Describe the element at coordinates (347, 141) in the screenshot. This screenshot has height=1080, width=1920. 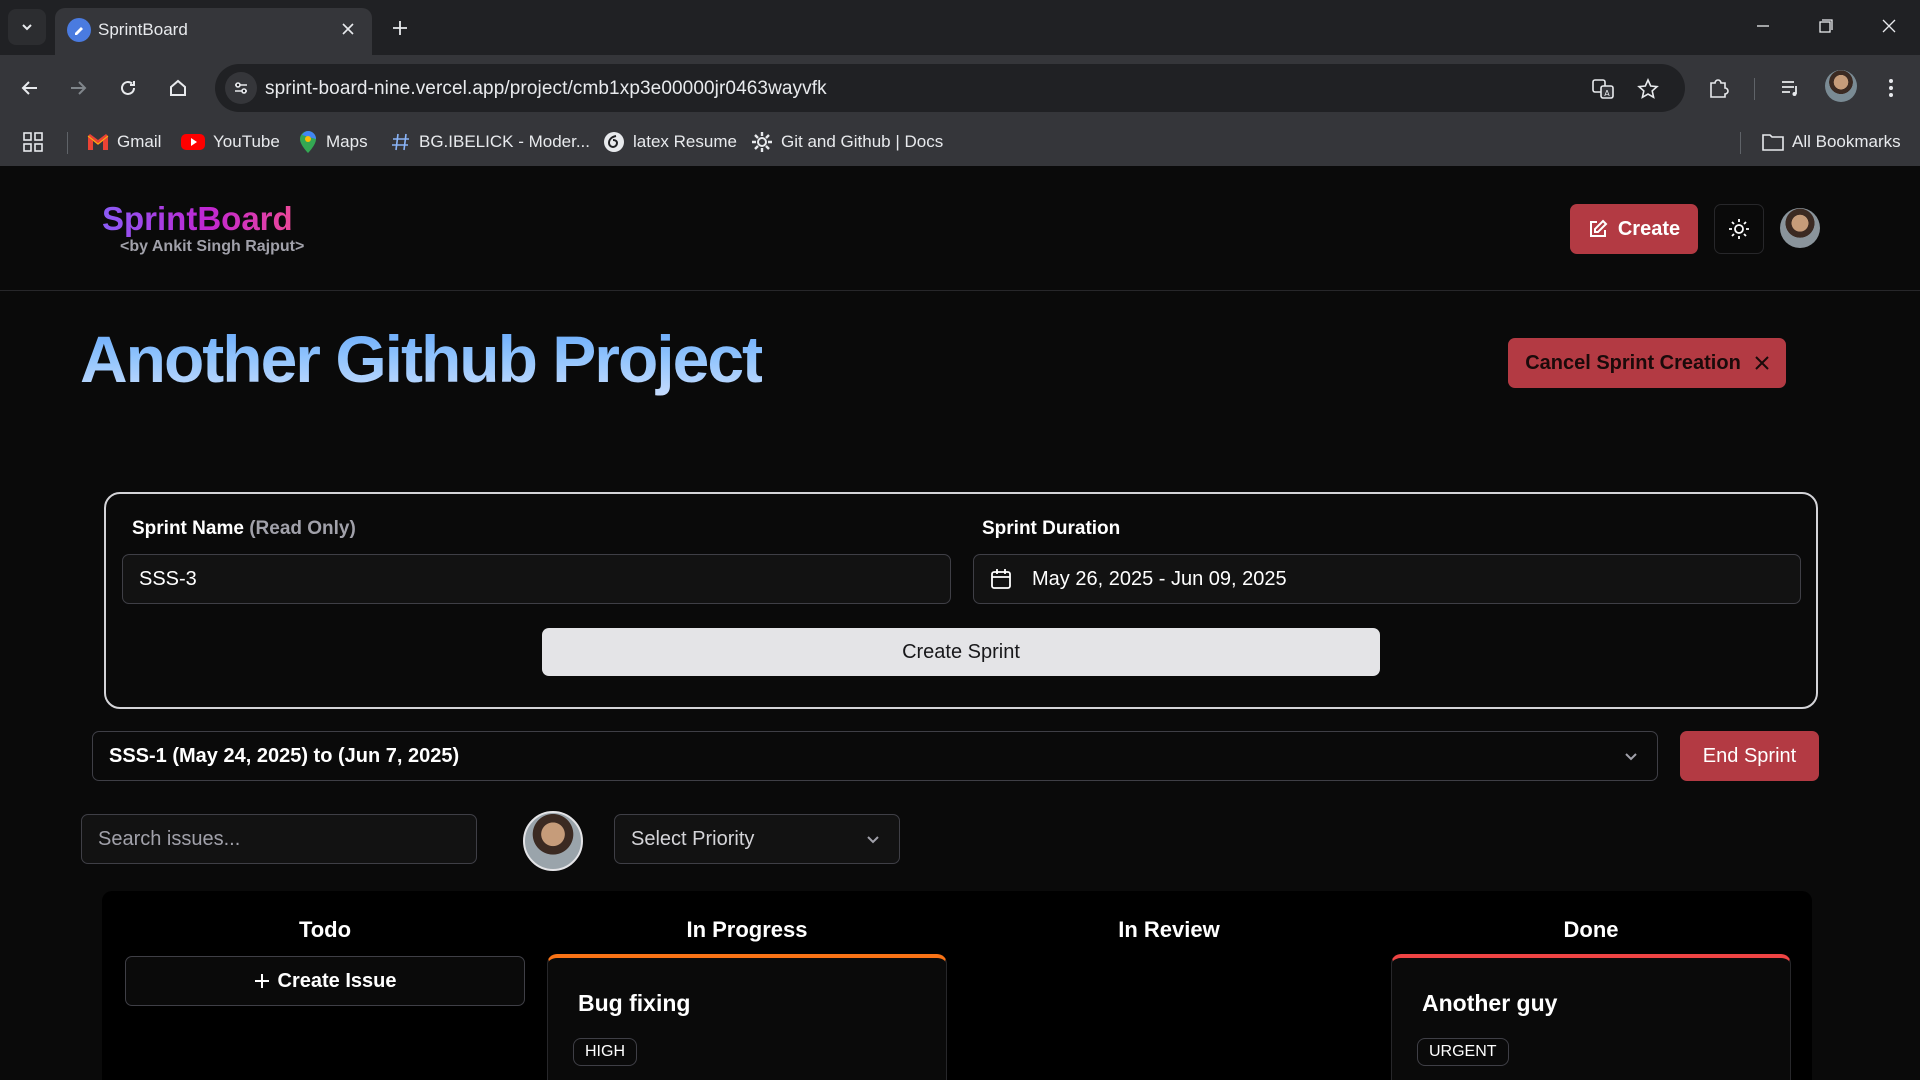
I see `bookmark-label: Maps` at that location.